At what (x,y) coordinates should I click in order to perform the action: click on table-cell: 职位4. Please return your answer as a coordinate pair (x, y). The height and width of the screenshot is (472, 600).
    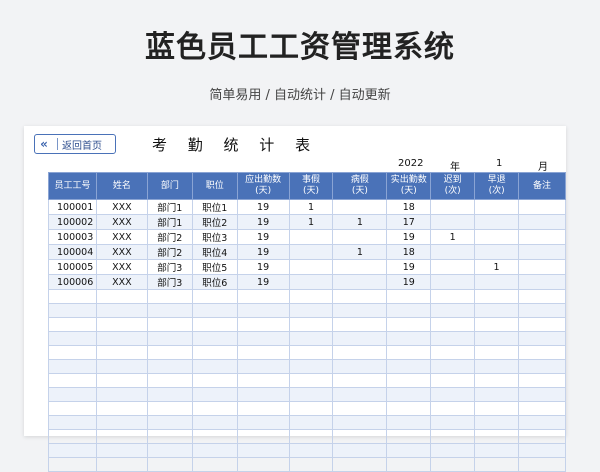
    Looking at the image, I should click on (214, 252).